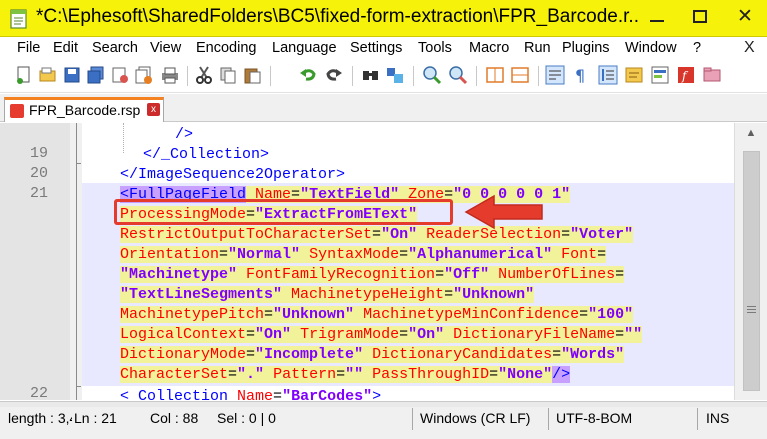  What do you see at coordinates (144, 75) in the screenshot?
I see `close-all-icon` at bounding box center [144, 75].